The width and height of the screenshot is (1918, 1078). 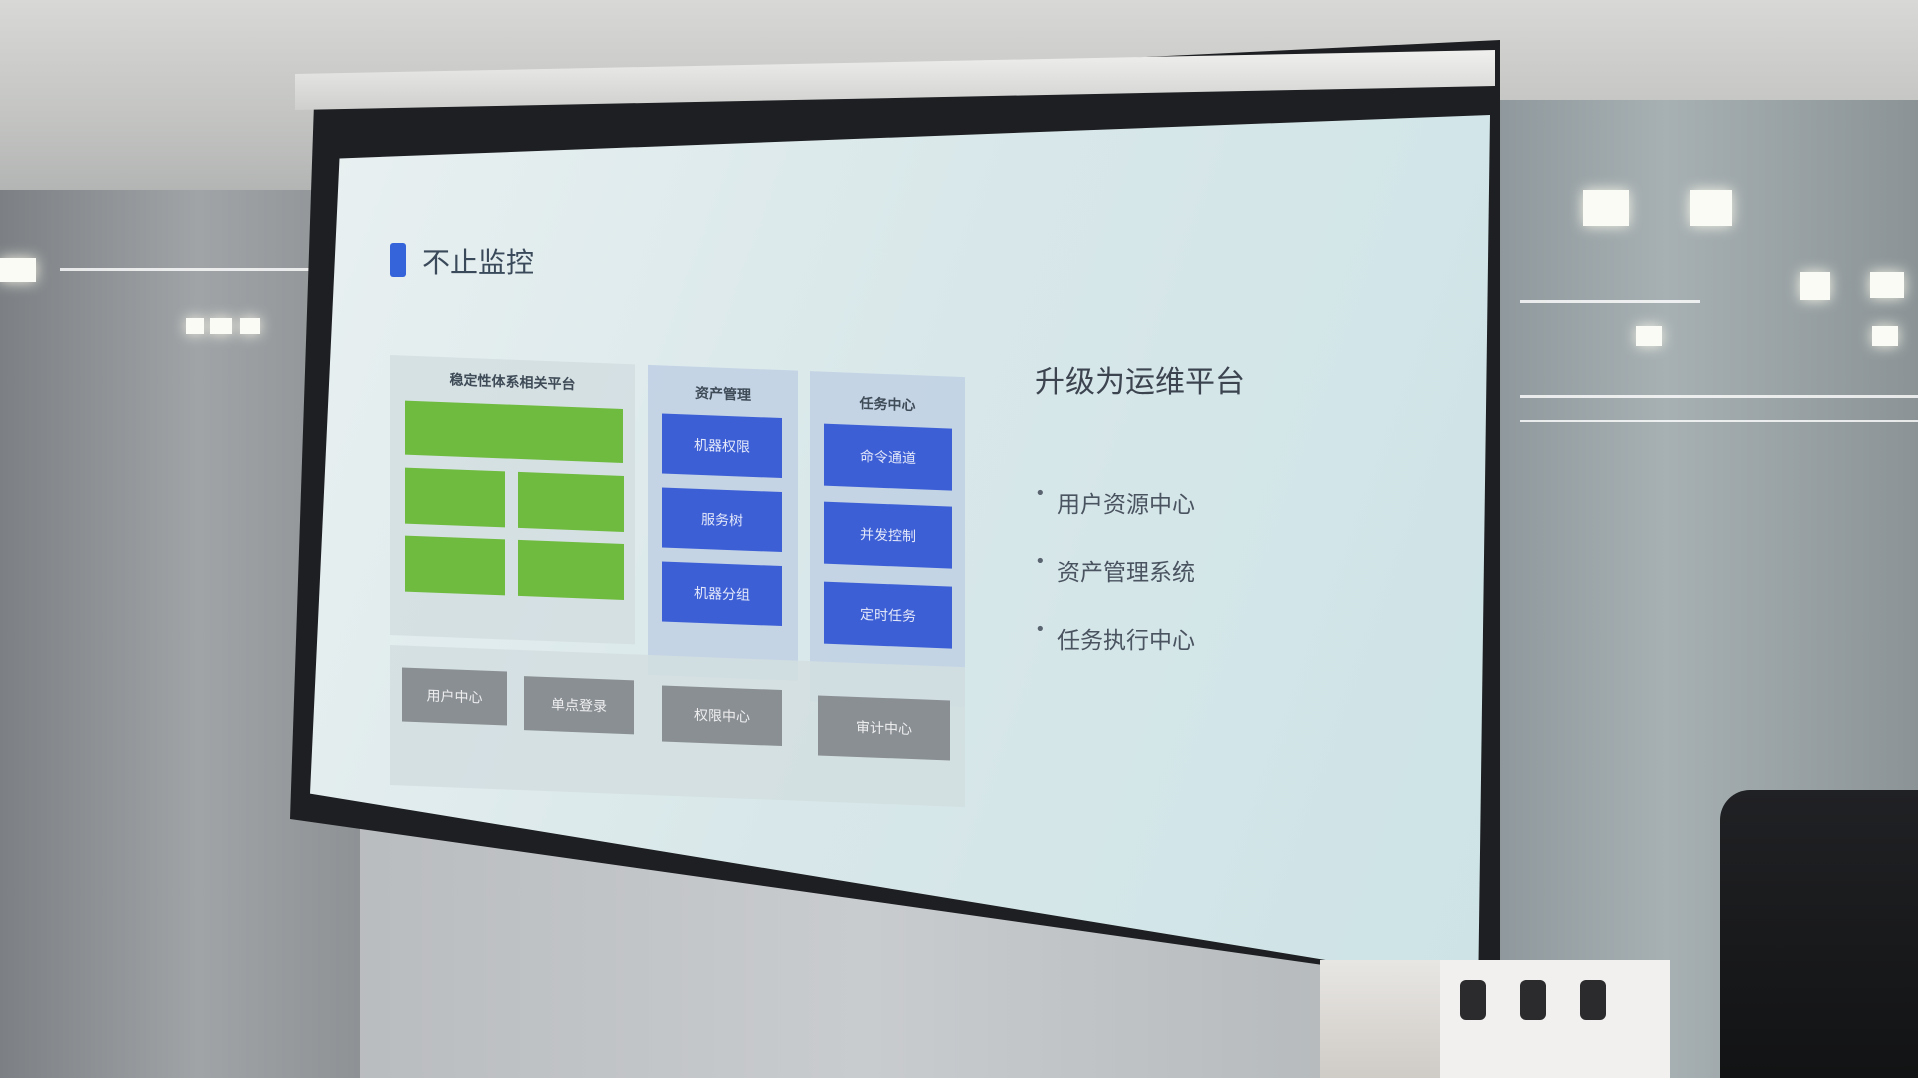 I want to click on bullet-item: 任务执行中心, so click(x=1115, y=637).